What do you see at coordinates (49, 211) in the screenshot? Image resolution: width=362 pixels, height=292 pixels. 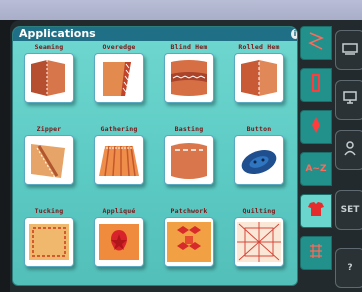 I see `app-label: Tucking` at bounding box center [49, 211].